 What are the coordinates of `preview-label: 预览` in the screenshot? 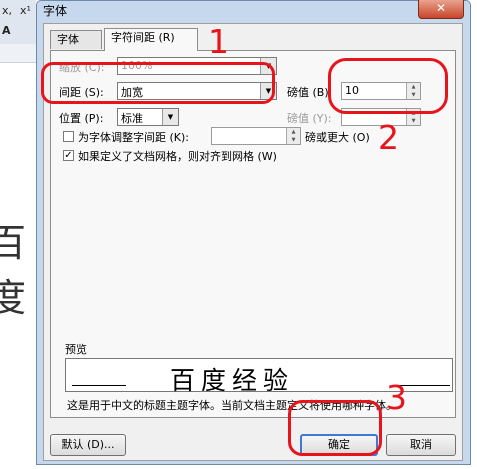 It's located at (76, 349).